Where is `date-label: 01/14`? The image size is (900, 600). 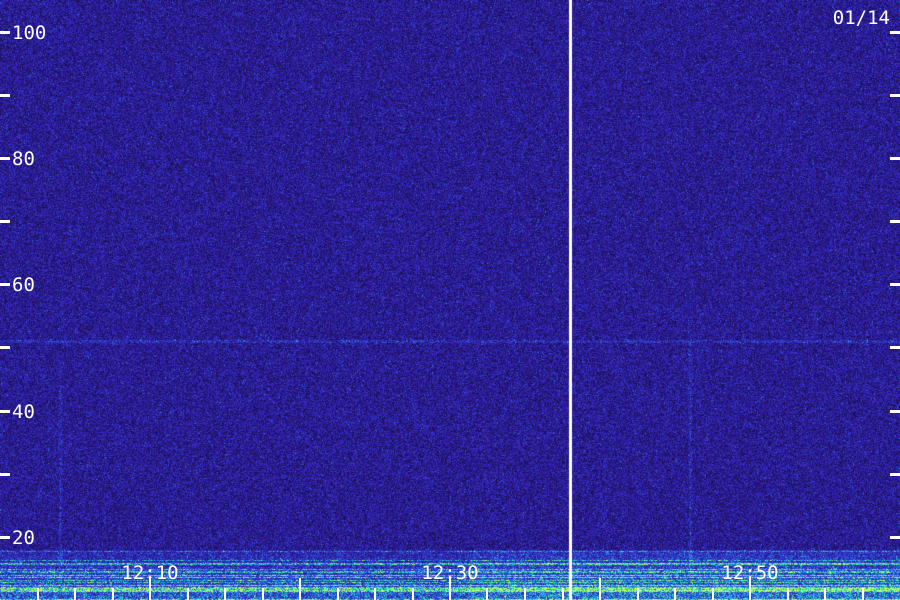
date-label: 01/14 is located at coordinates (861, 18).